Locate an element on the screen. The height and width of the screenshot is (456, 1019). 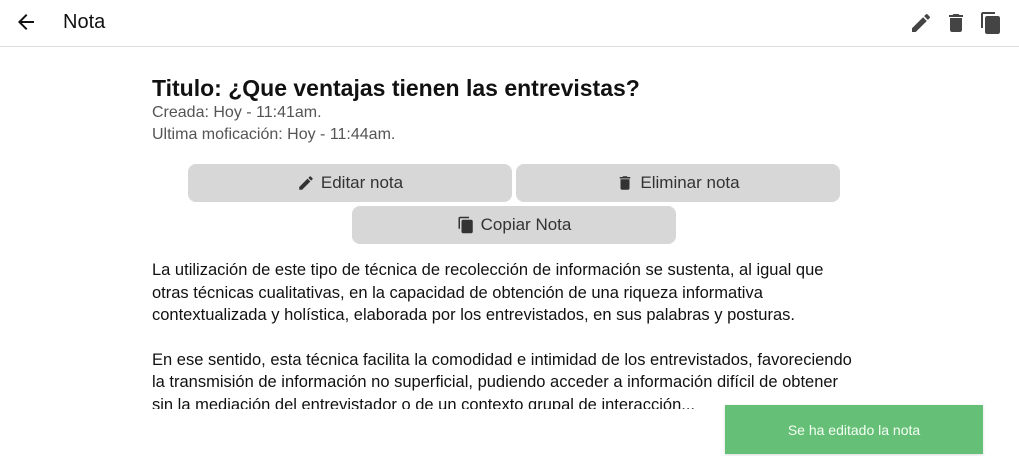
edit-note-button: Editar nota is located at coordinates (350, 183).